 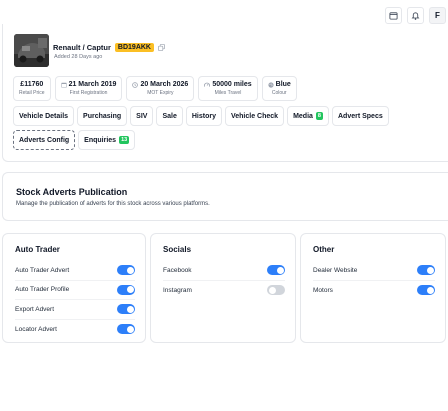 I want to click on platform-label: Facebook, so click(x=177, y=270).